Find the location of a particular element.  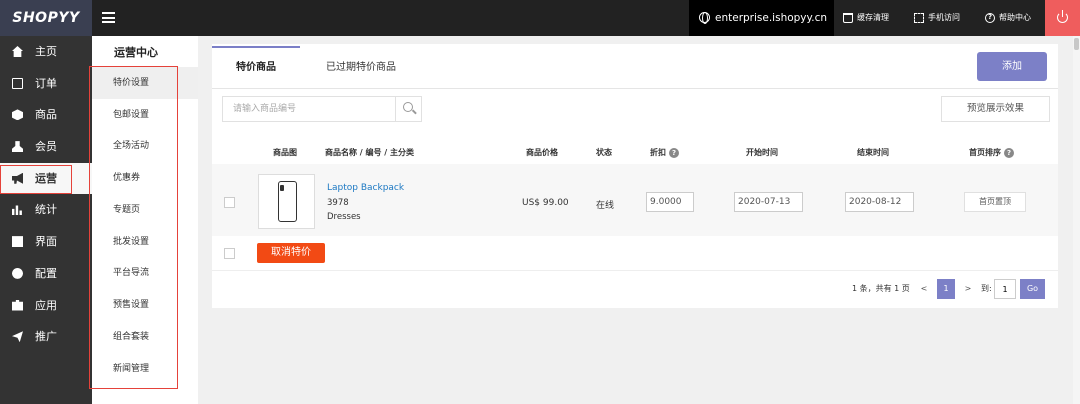

prev-page-button: < is located at coordinates (924, 289).